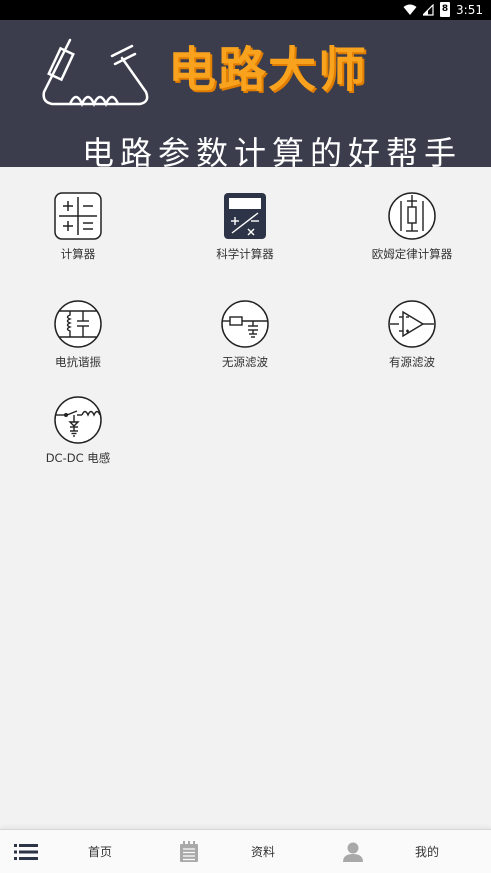 The height and width of the screenshot is (873, 491). I want to click on tool-label: 欧姆定律计算器, so click(412, 254).